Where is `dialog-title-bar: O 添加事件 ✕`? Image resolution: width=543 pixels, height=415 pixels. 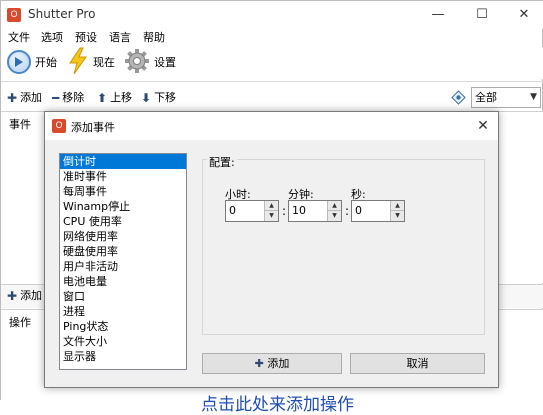
dialog-title-bar: O 添加事件 ✕ is located at coordinates (271, 126).